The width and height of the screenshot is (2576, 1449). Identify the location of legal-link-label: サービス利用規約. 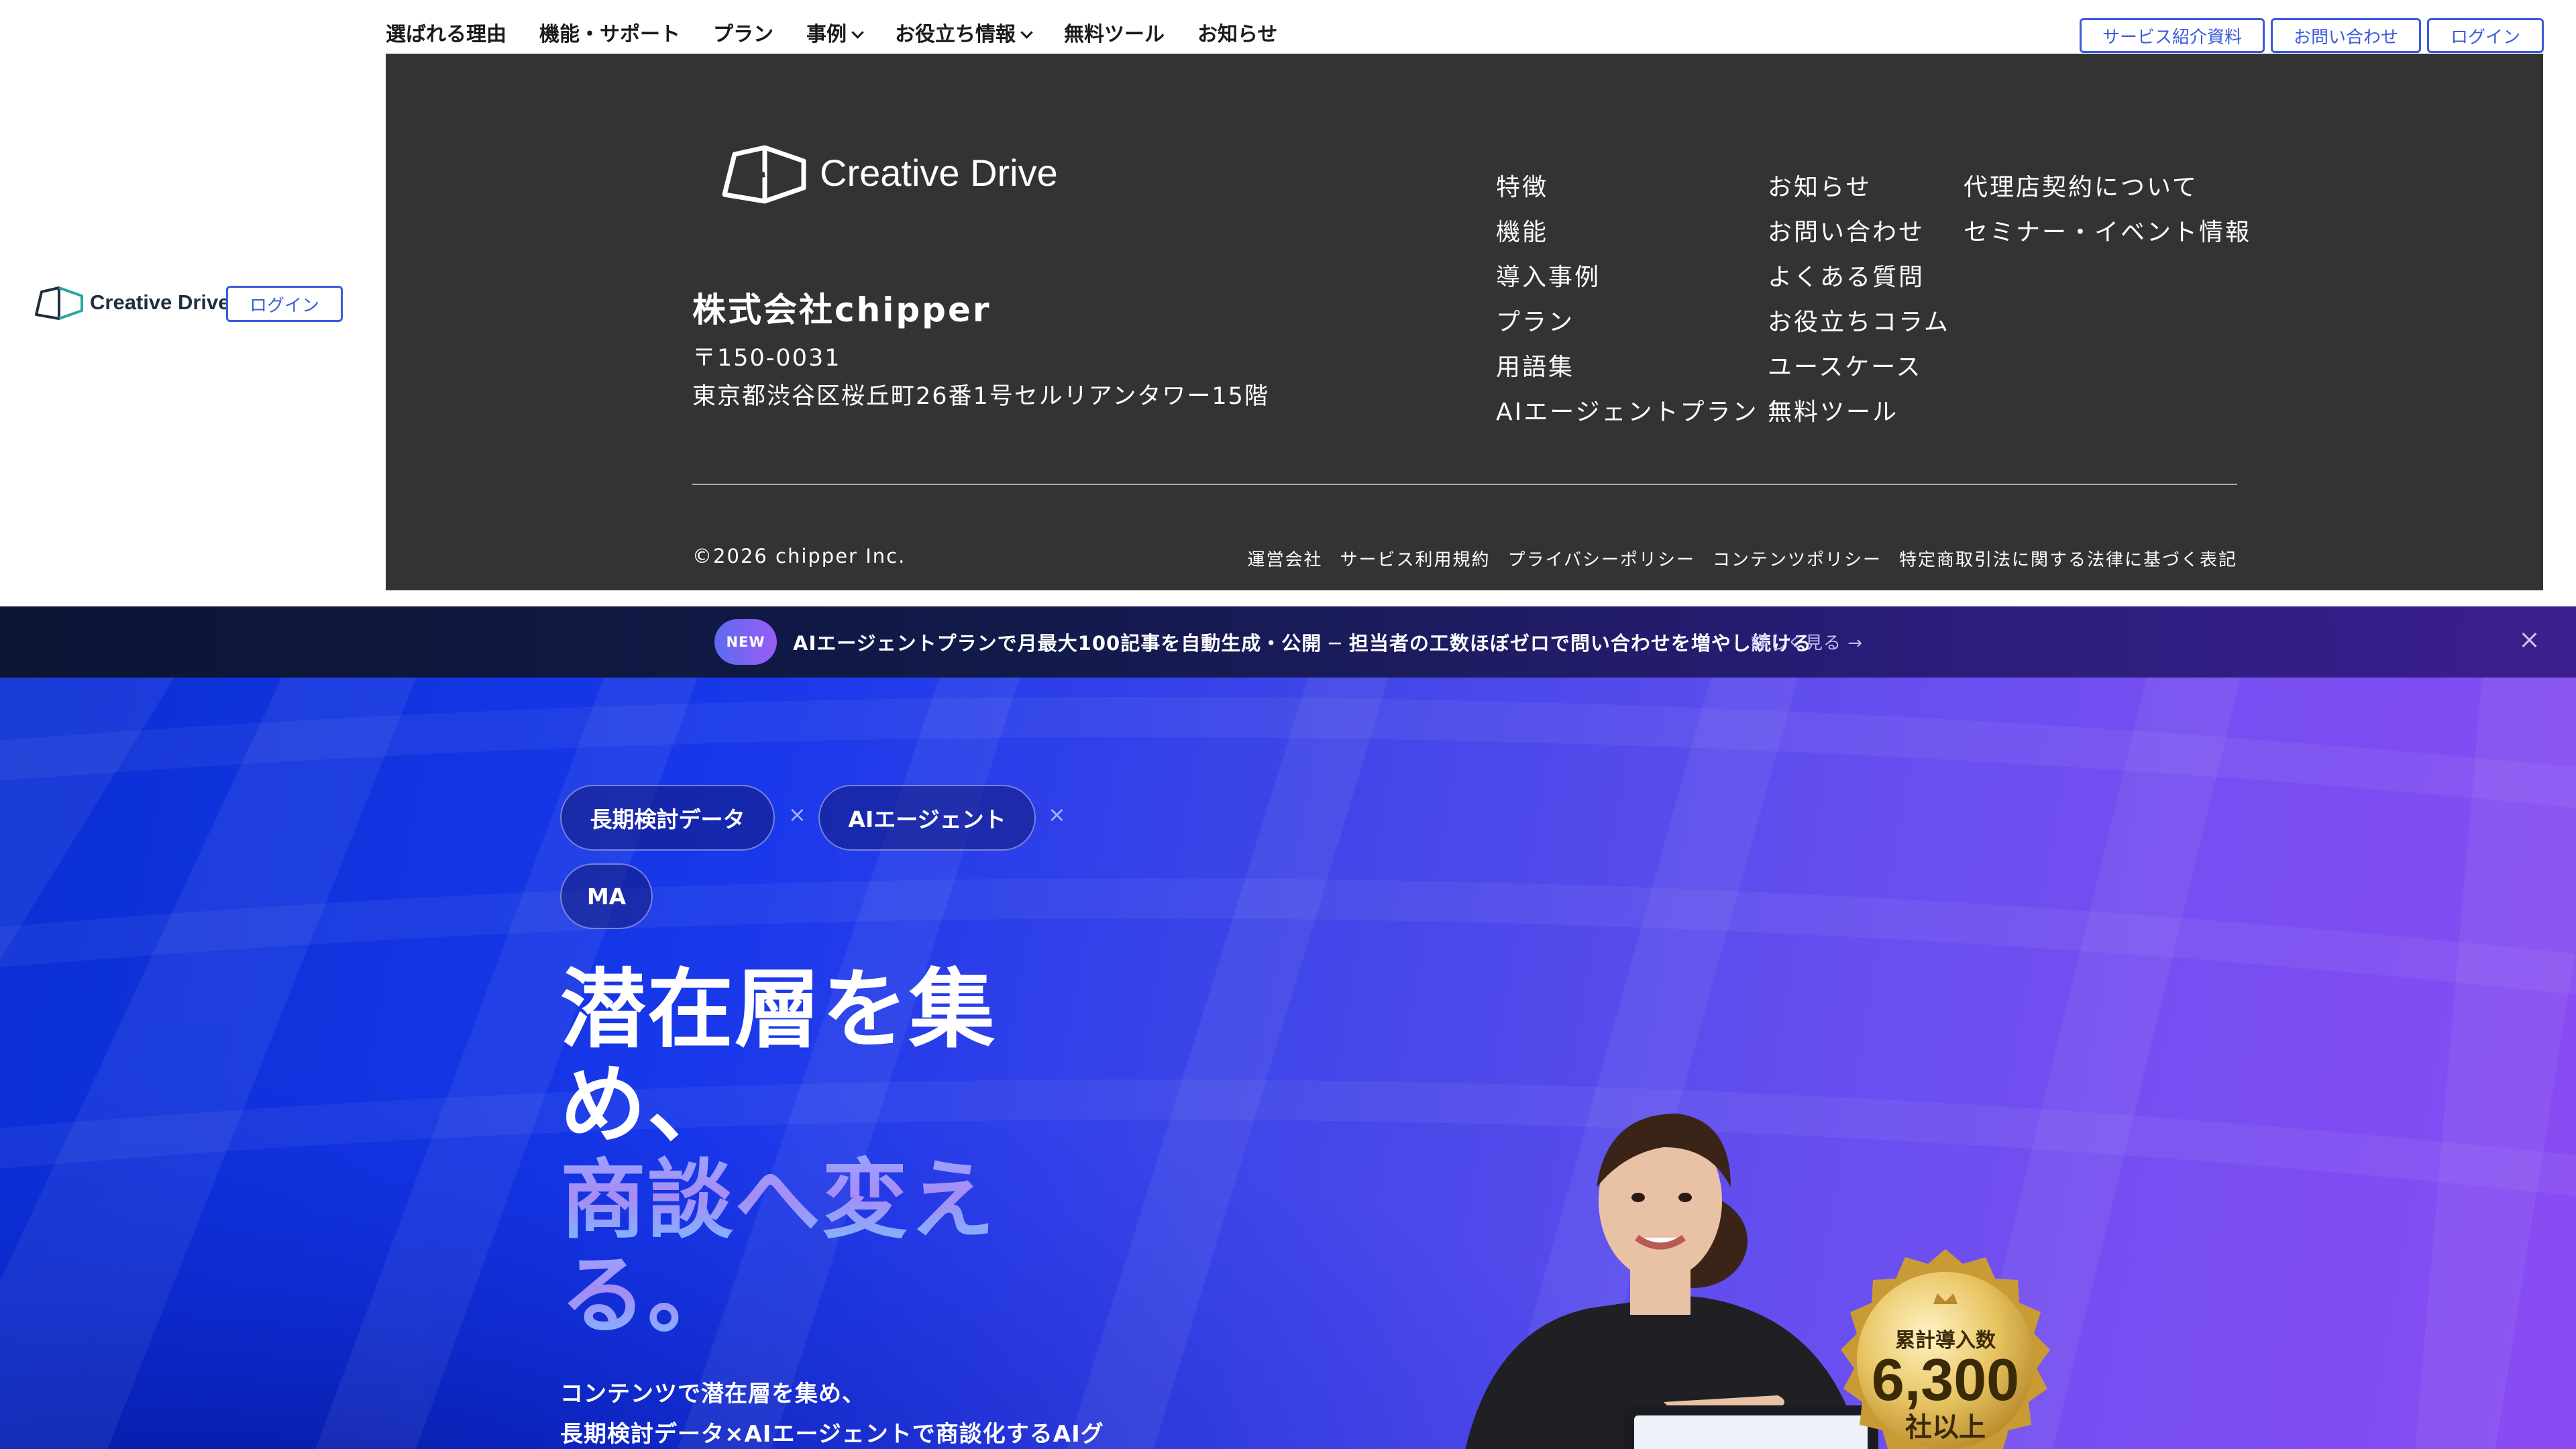
(1415, 560).